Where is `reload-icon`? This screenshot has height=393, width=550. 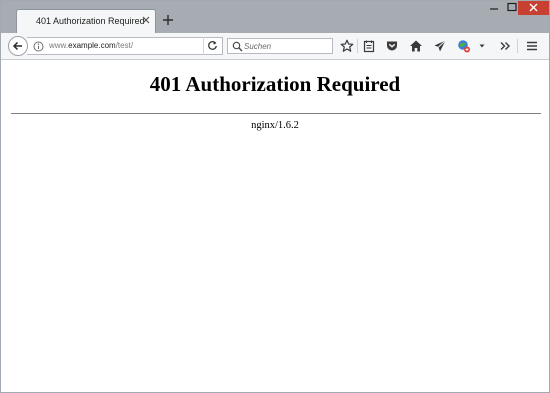 reload-icon is located at coordinates (212, 45).